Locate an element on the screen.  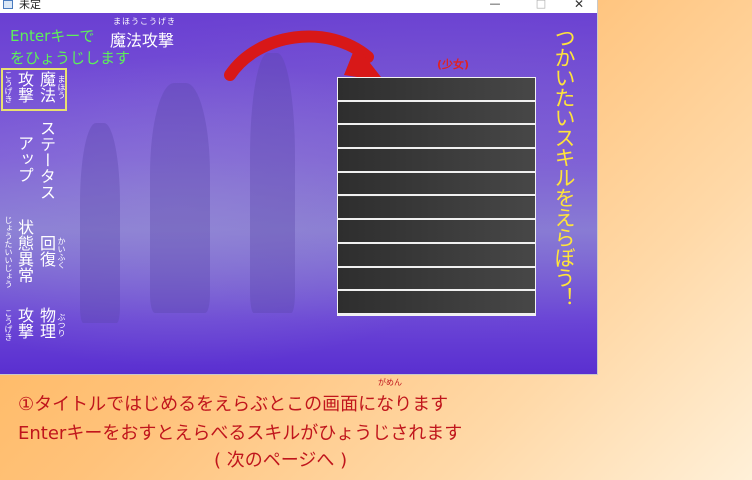
skill-list-panel is located at coordinates (436, 196).